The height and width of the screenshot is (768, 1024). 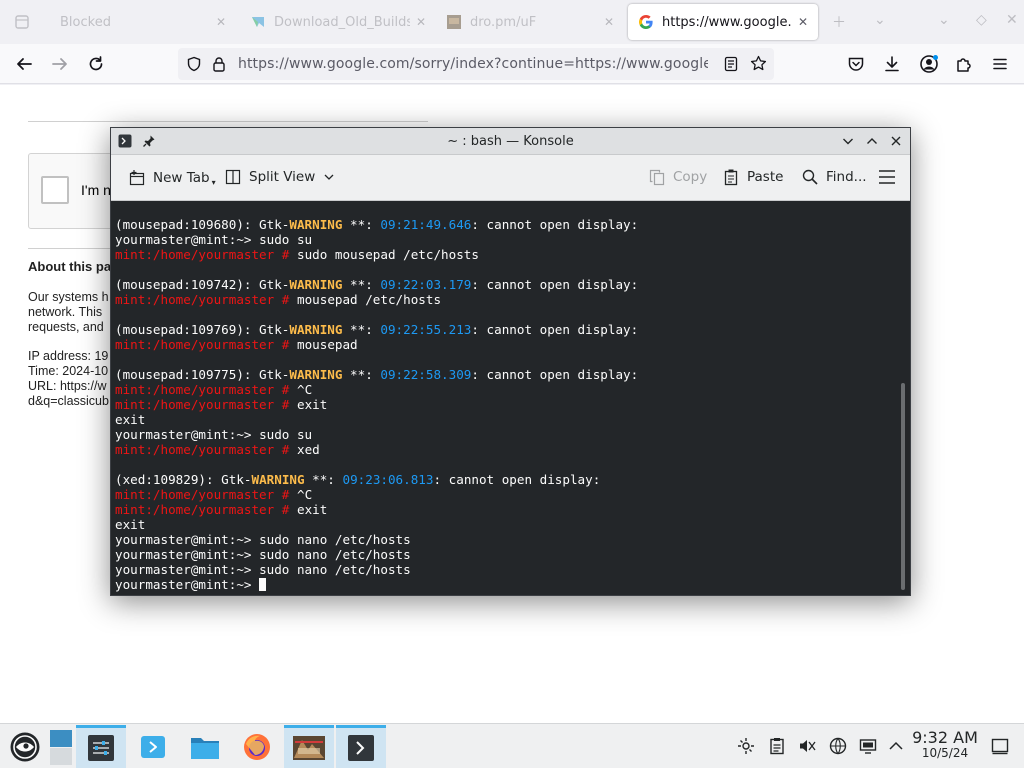 I want to click on terminal-line: mint:/home/yourmaster # exit, so click(x=505, y=404).